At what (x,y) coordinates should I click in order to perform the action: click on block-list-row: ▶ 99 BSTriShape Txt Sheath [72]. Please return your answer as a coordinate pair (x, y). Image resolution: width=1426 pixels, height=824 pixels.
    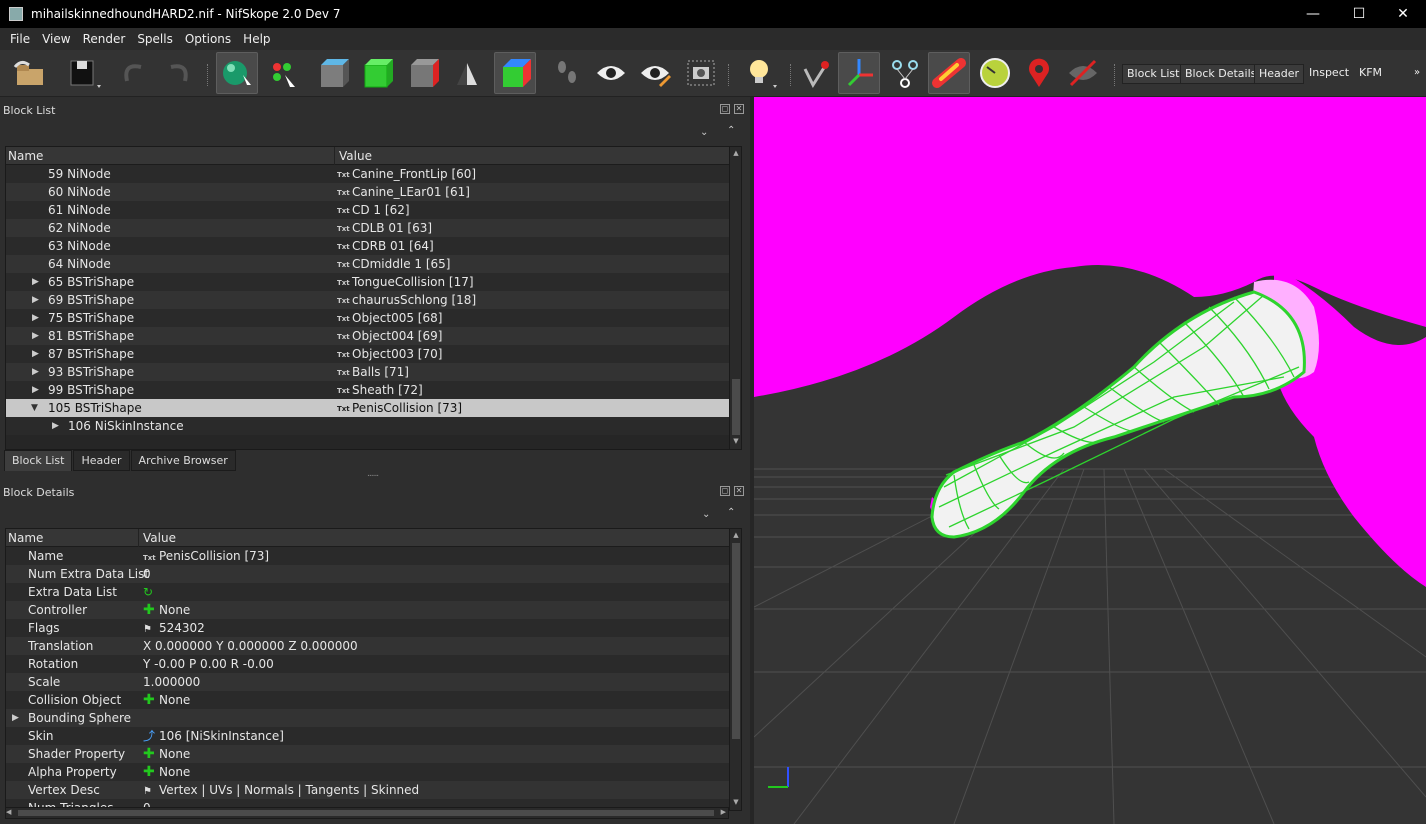
    Looking at the image, I should click on (368, 390).